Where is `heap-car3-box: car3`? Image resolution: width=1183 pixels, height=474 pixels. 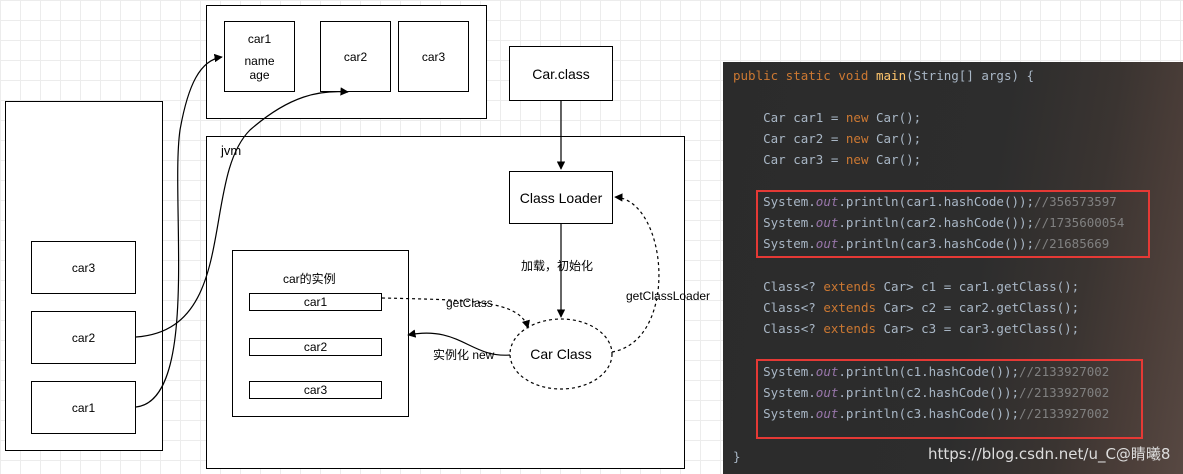
heap-car3-box: car3 is located at coordinates (433, 56).